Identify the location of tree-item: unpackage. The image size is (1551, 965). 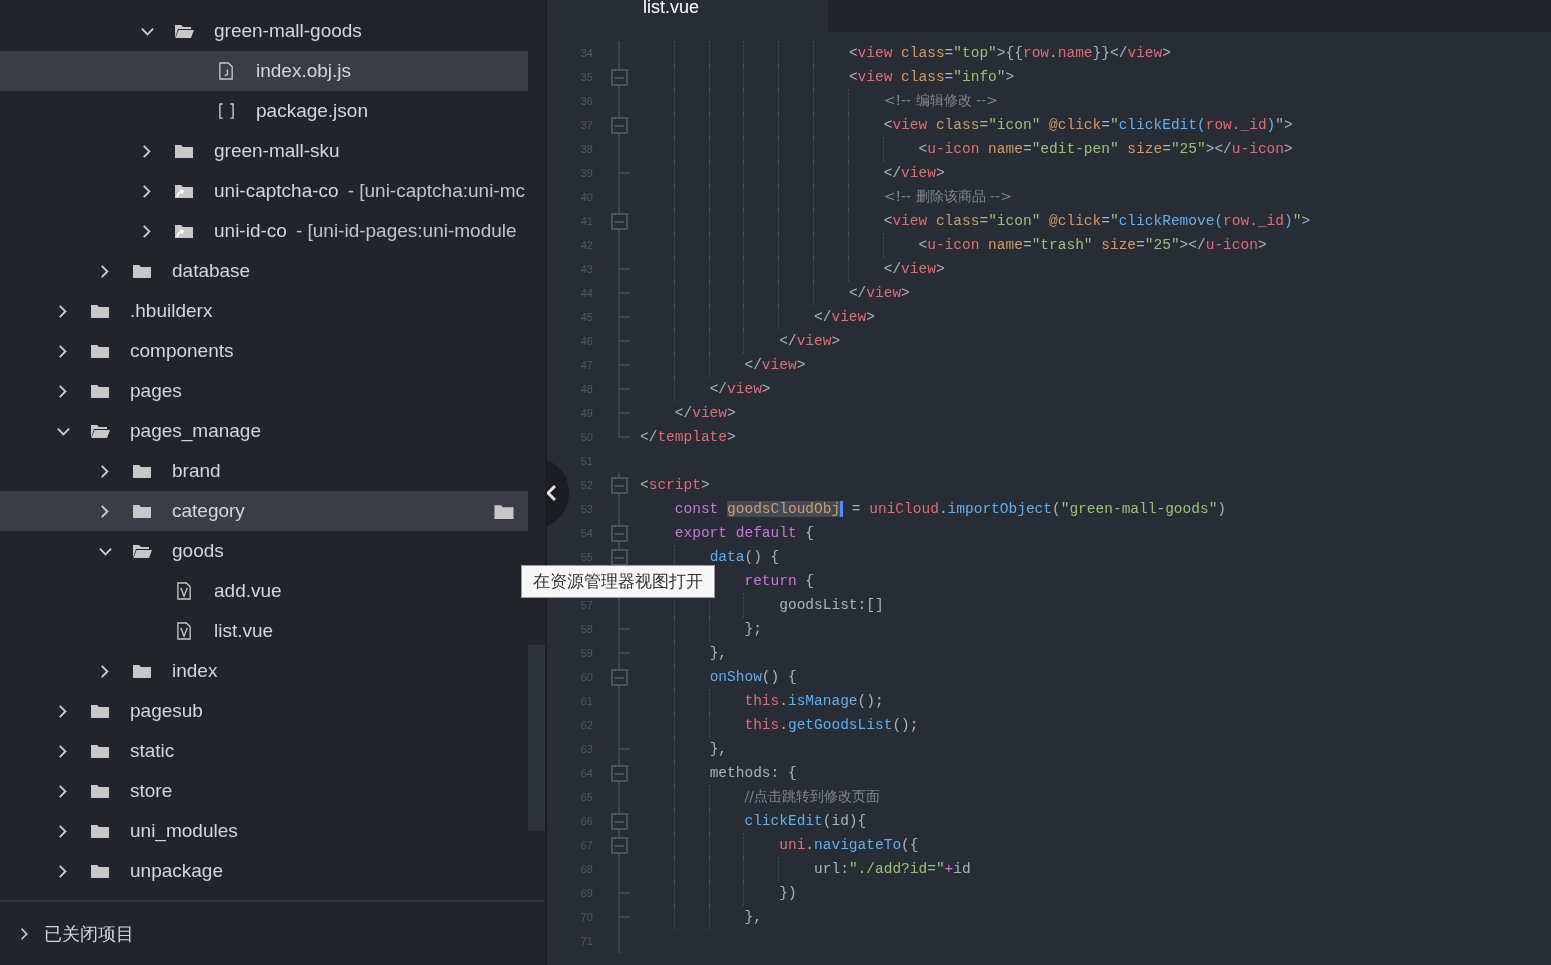
(264, 871).